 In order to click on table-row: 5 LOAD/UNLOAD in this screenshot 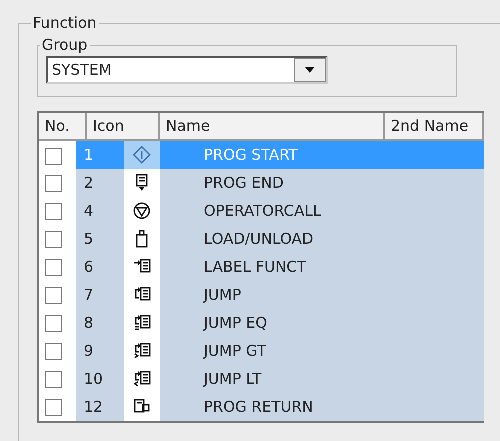, I will do `click(280, 239)`.